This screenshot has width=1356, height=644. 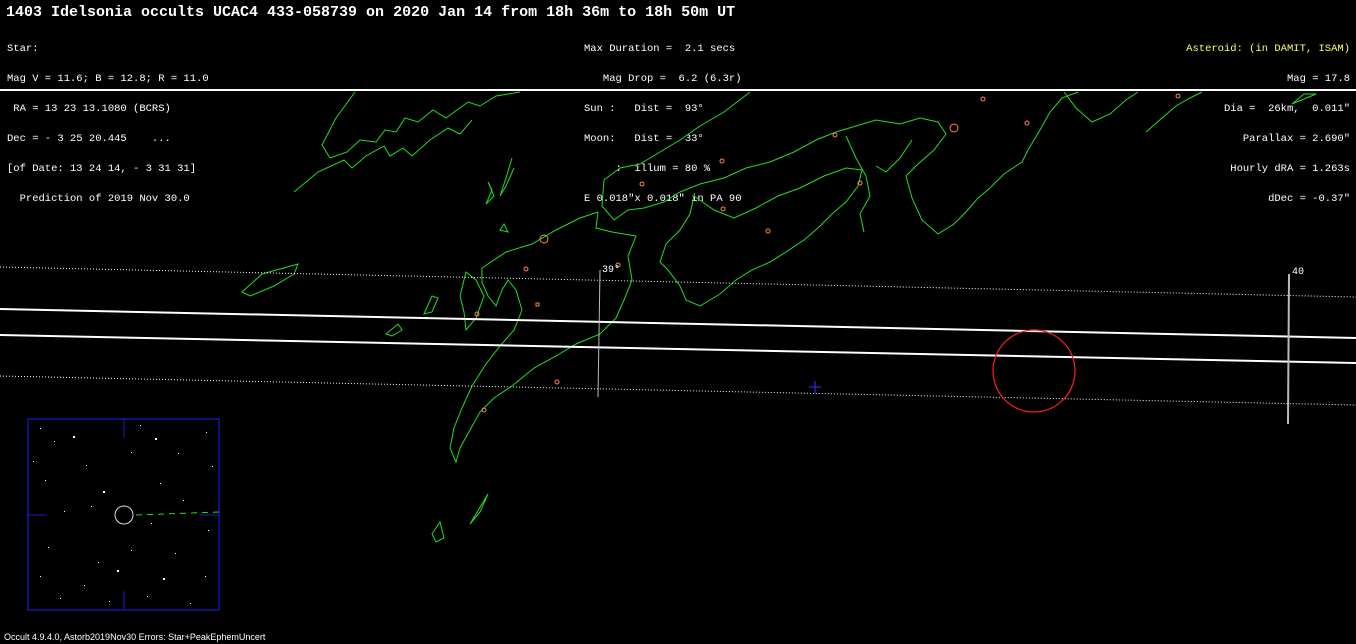 I want to click on path-uncertainty-north, so click(x=678, y=282).